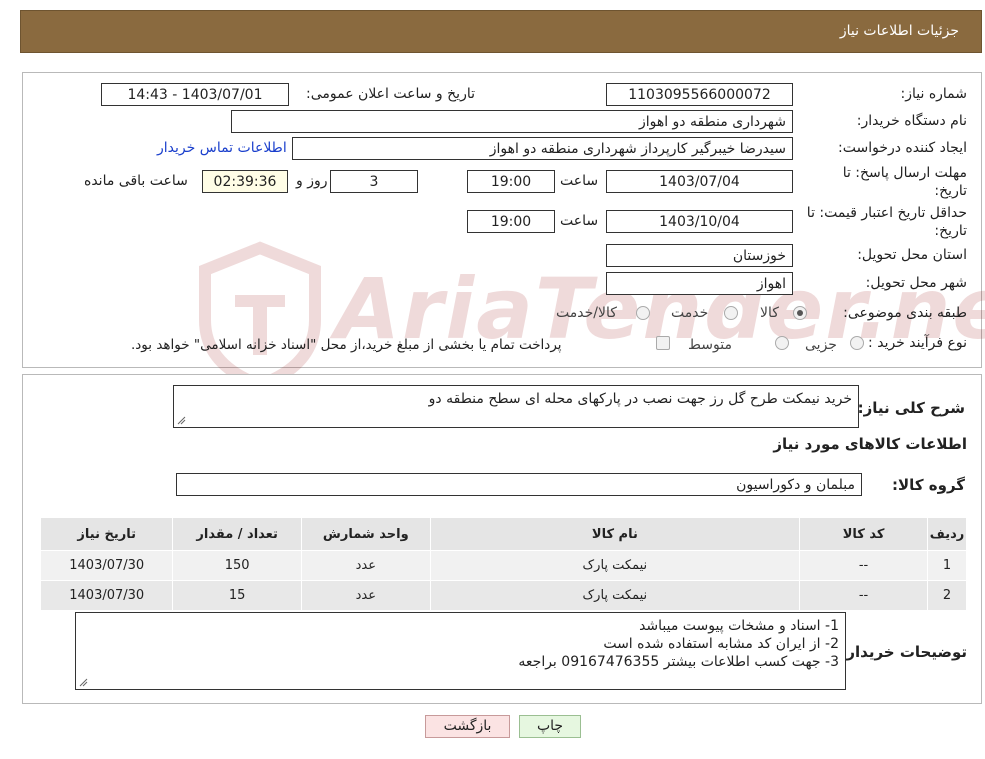 The image size is (985, 759). I want to click on category-goods-label: کالا, so click(769, 313).